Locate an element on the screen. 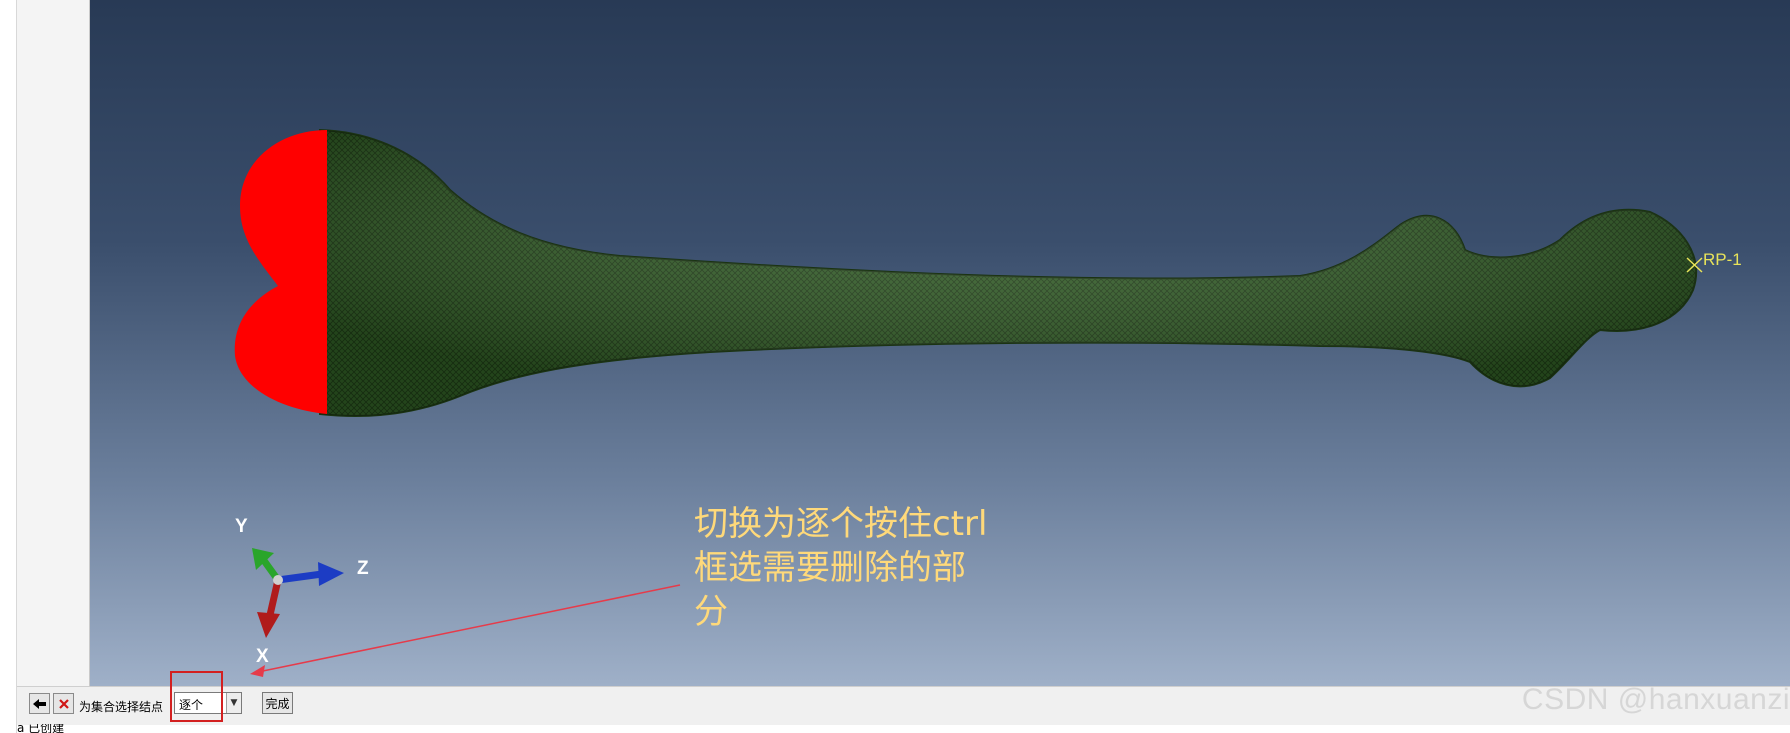  highlight-box is located at coordinates (196, 696).